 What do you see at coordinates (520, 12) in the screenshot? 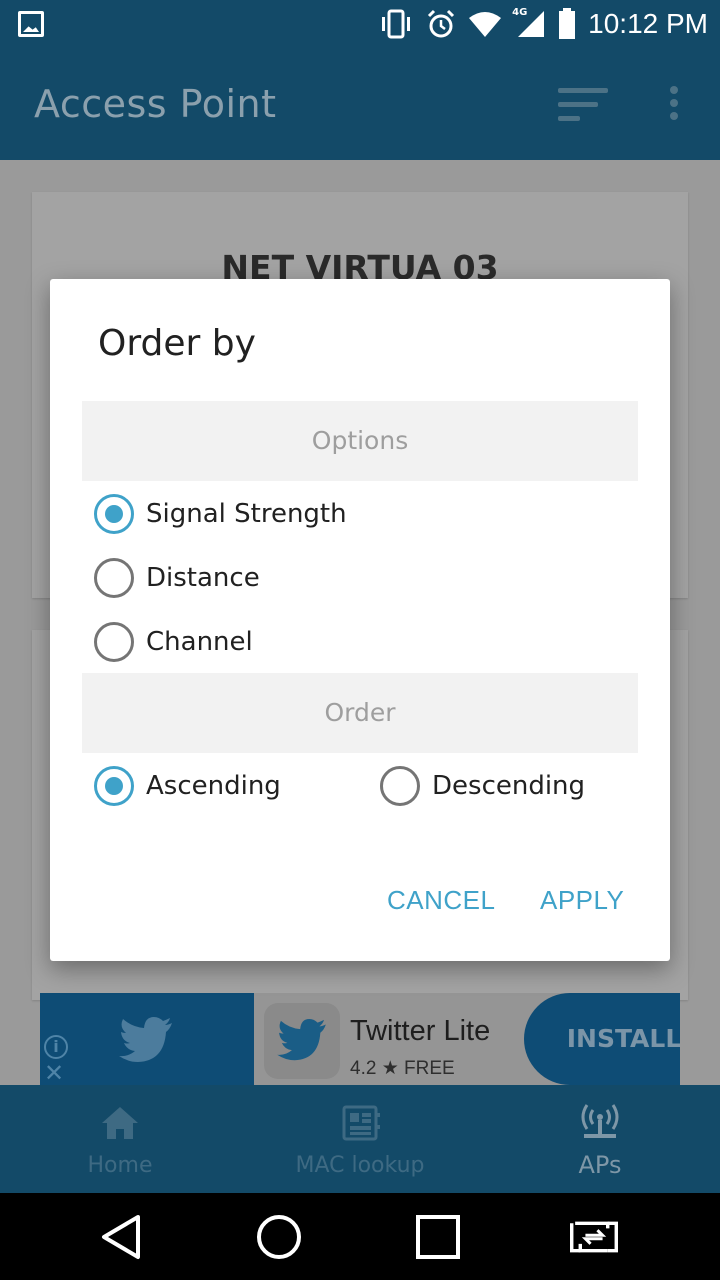
I see `network-type-label: 4G` at bounding box center [520, 12].